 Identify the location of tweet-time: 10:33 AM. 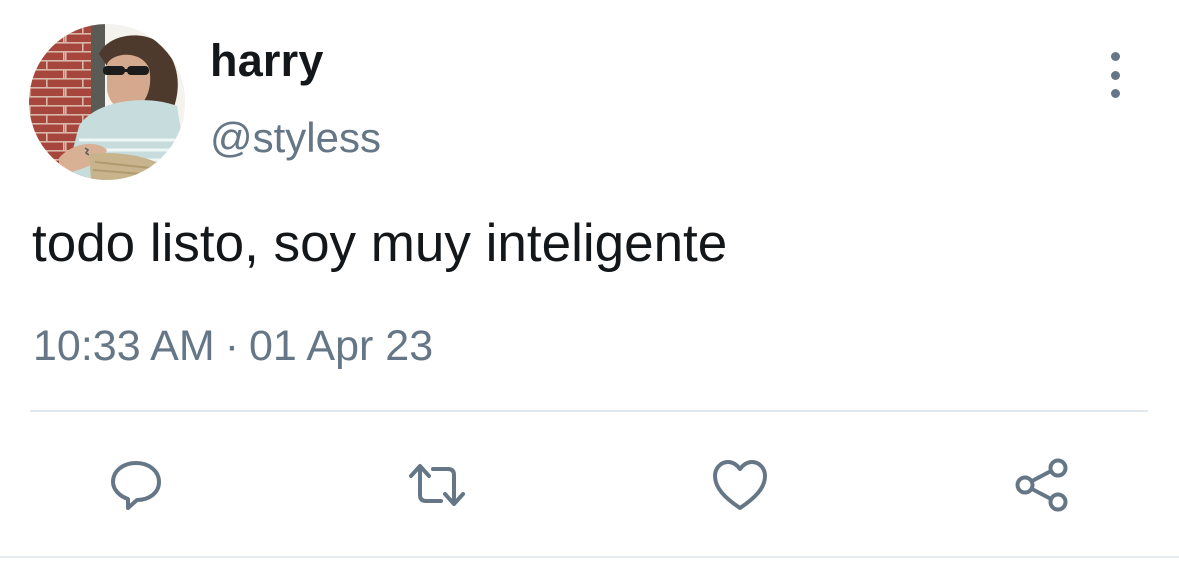
(124, 346).